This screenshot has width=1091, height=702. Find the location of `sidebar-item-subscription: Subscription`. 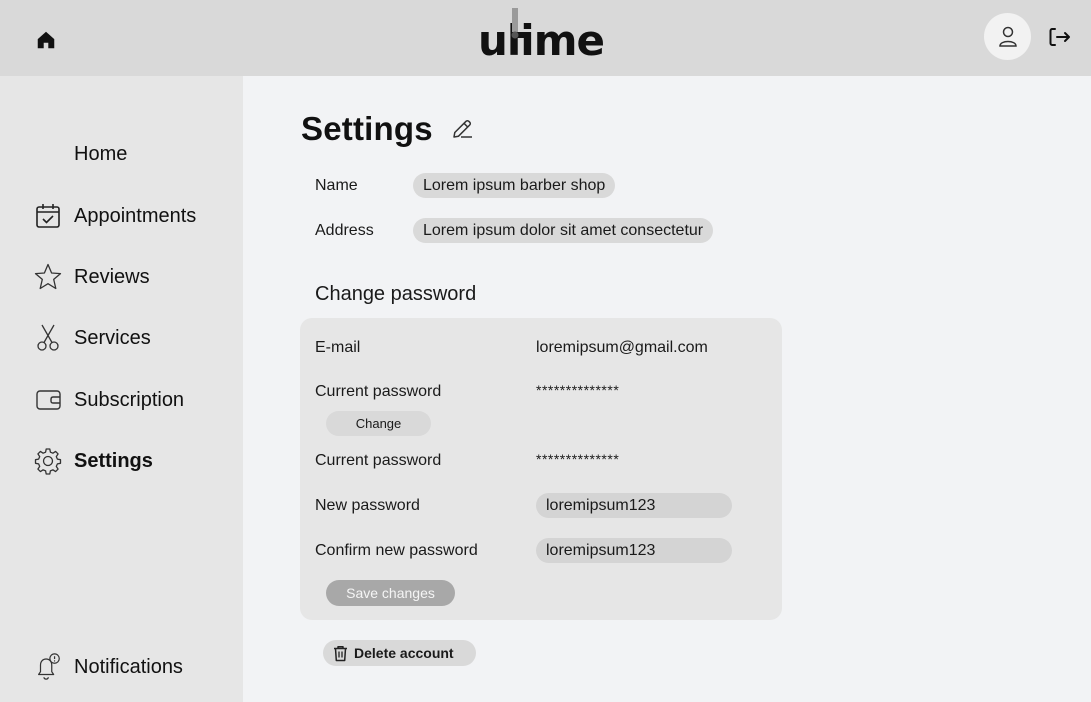

sidebar-item-subscription: Subscription is located at coordinates (108, 400).